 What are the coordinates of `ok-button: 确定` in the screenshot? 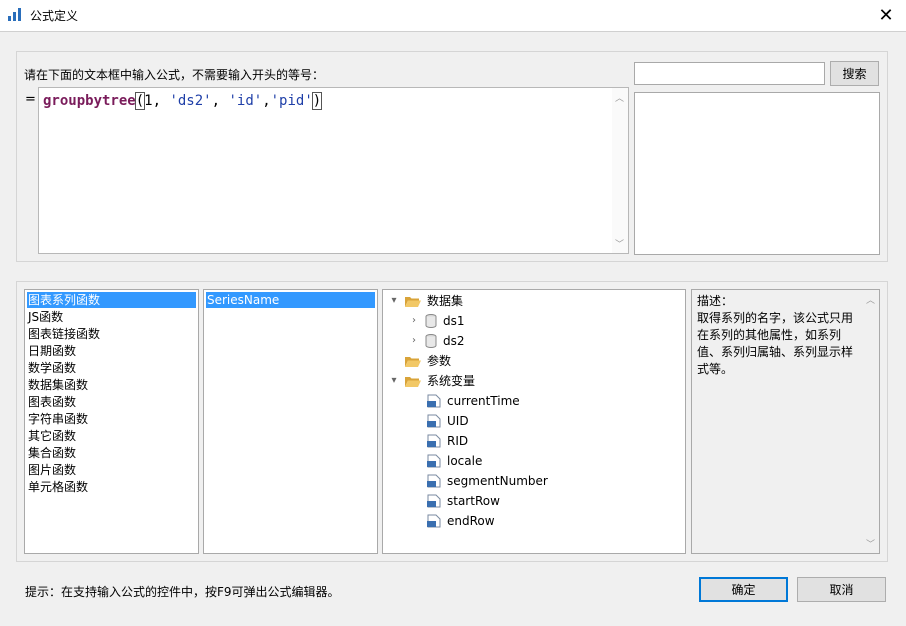 It's located at (743, 589).